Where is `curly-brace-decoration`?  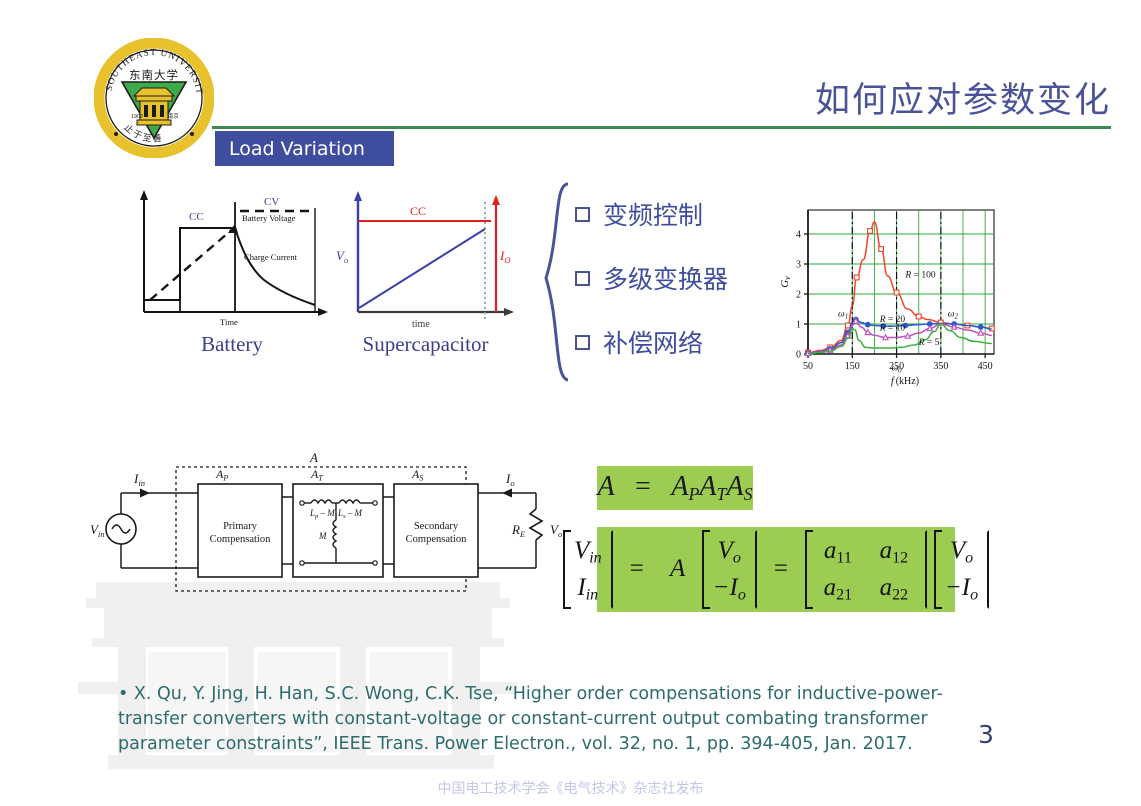 curly-brace-decoration is located at coordinates (556, 282).